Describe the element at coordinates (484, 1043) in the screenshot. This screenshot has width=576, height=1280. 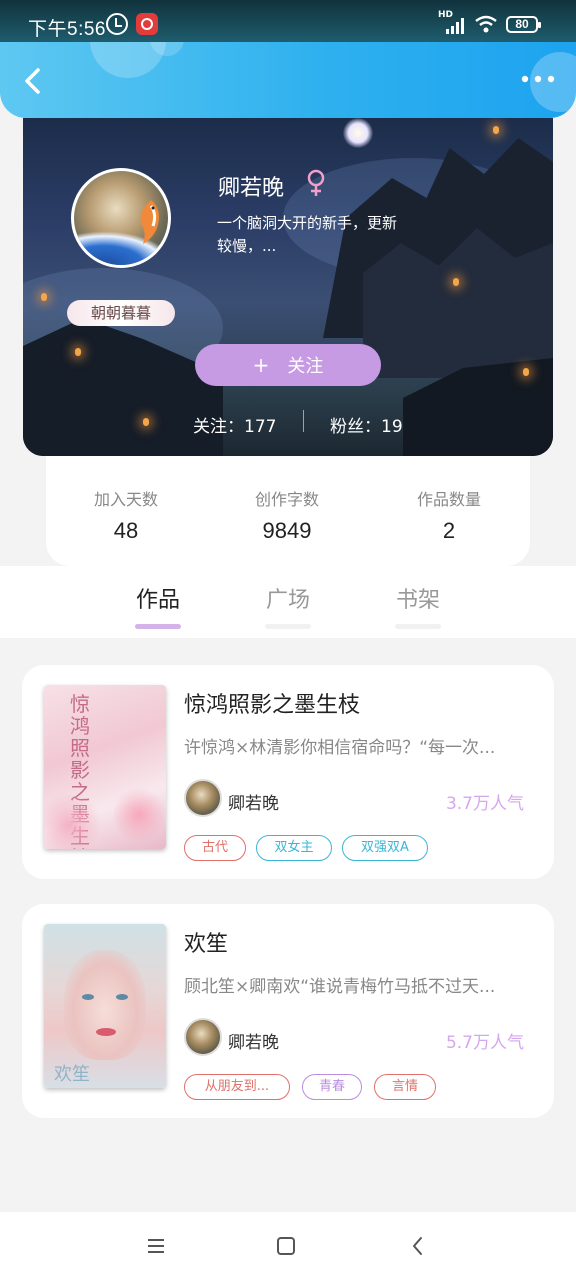
I see `popularity-count: 5.7万人气` at that location.